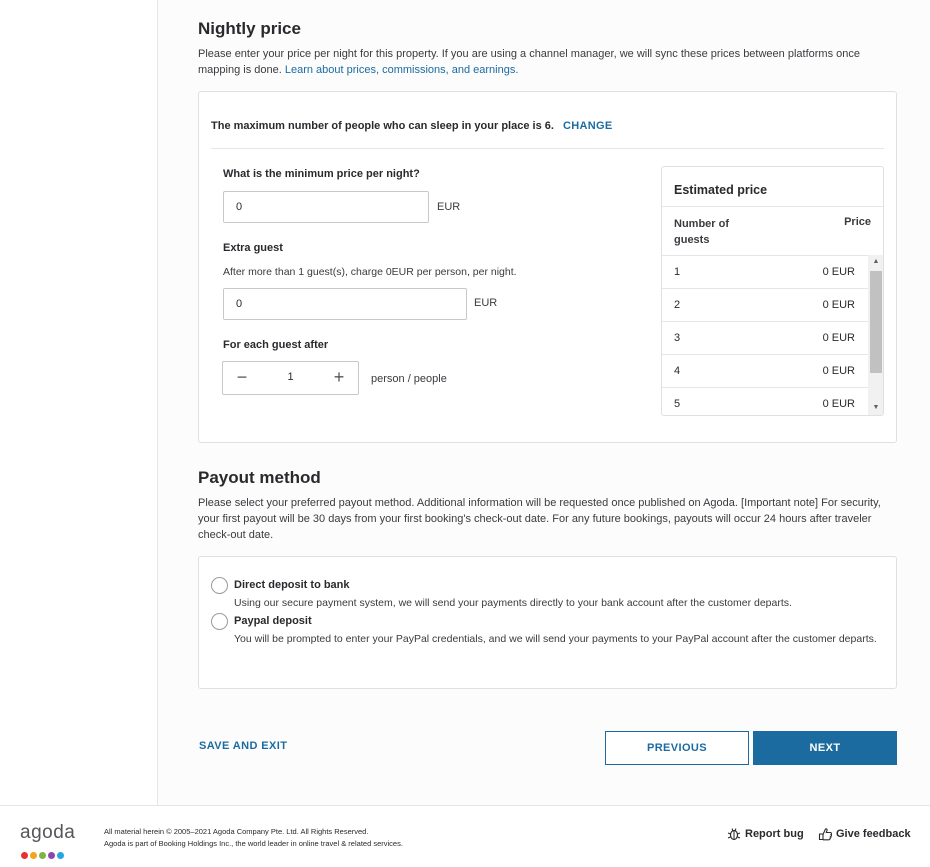 This screenshot has height=867, width=930. What do you see at coordinates (249, 28) in the screenshot?
I see `nightly-price-heading: Nightly price` at bounding box center [249, 28].